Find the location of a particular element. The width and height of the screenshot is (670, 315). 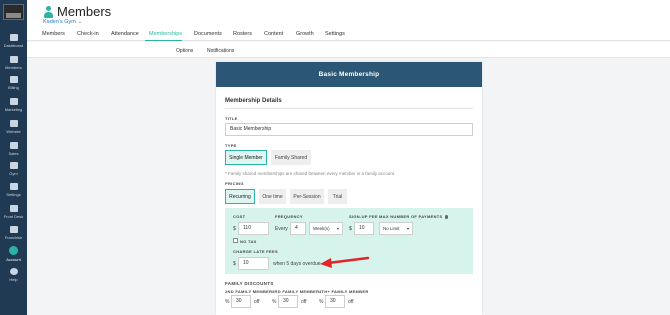

sidebar-item-billing: Billing is located at coordinates (13, 83).